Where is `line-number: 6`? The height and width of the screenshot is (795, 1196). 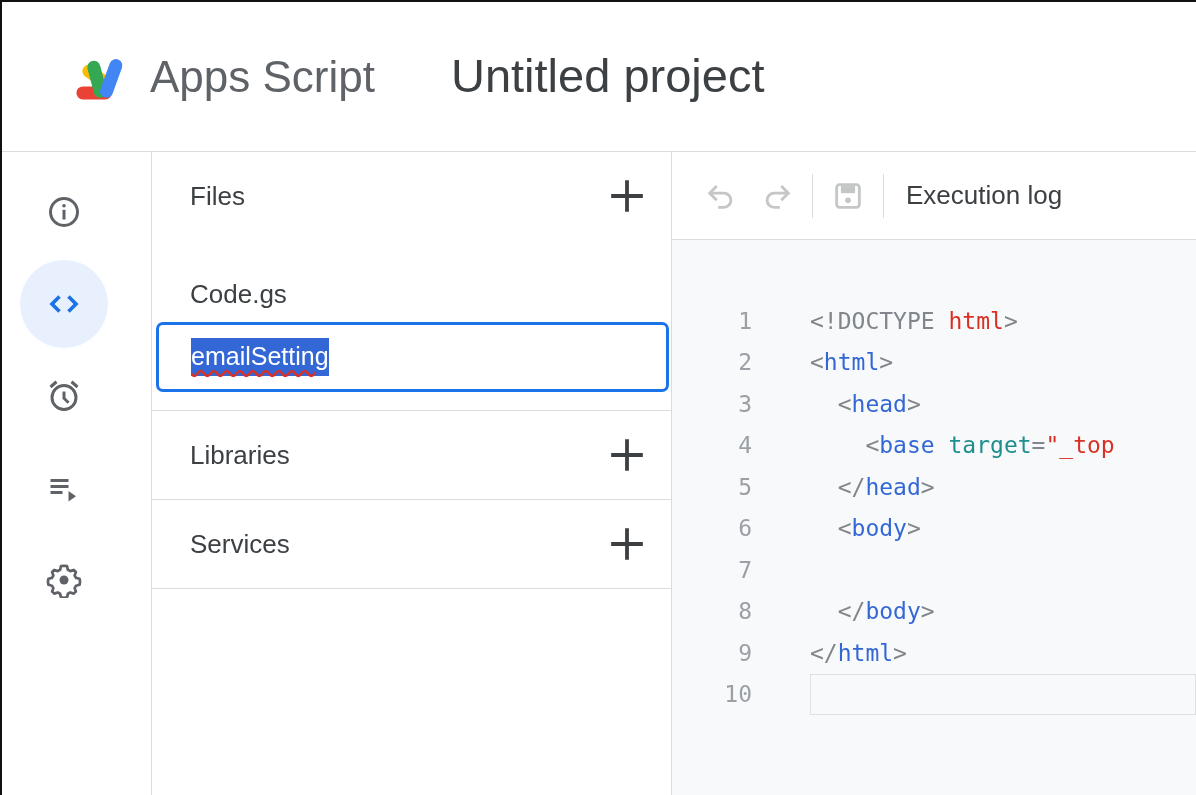
line-number: 6 is located at coordinates (744, 528).